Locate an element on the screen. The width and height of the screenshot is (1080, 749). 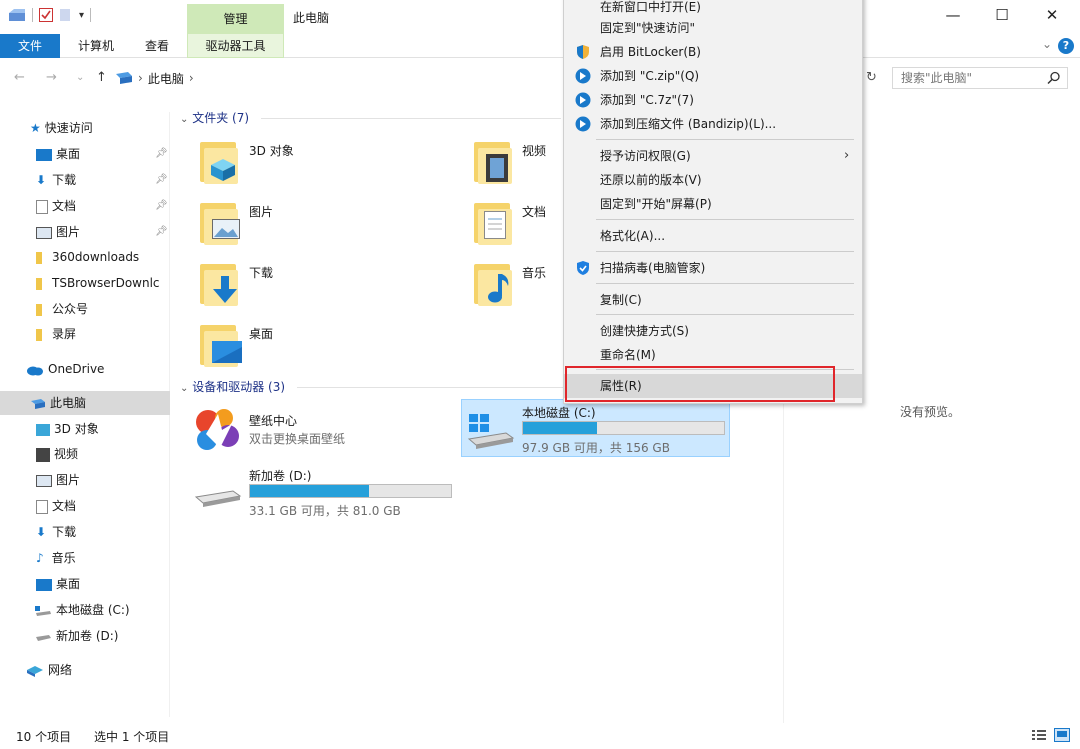
close-button: ✕ is located at coordinates (1052, 16).